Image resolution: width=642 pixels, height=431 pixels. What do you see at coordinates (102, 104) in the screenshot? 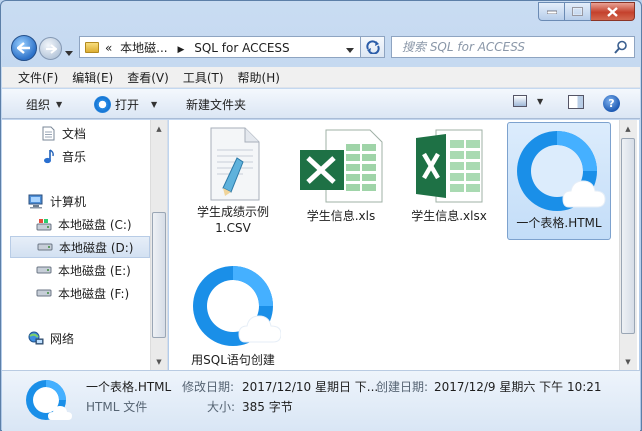
I see `browser-icon` at bounding box center [102, 104].